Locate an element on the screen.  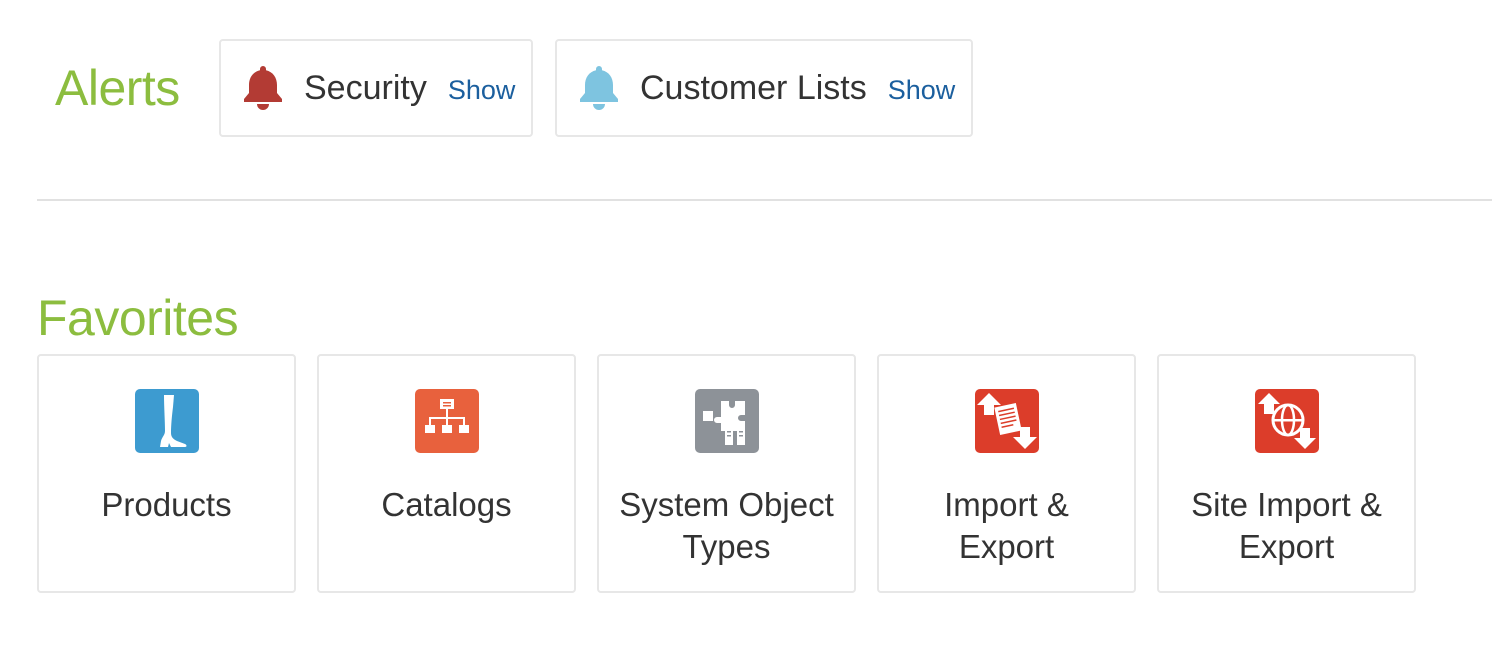
puzzle-icon is located at coordinates (727, 421).